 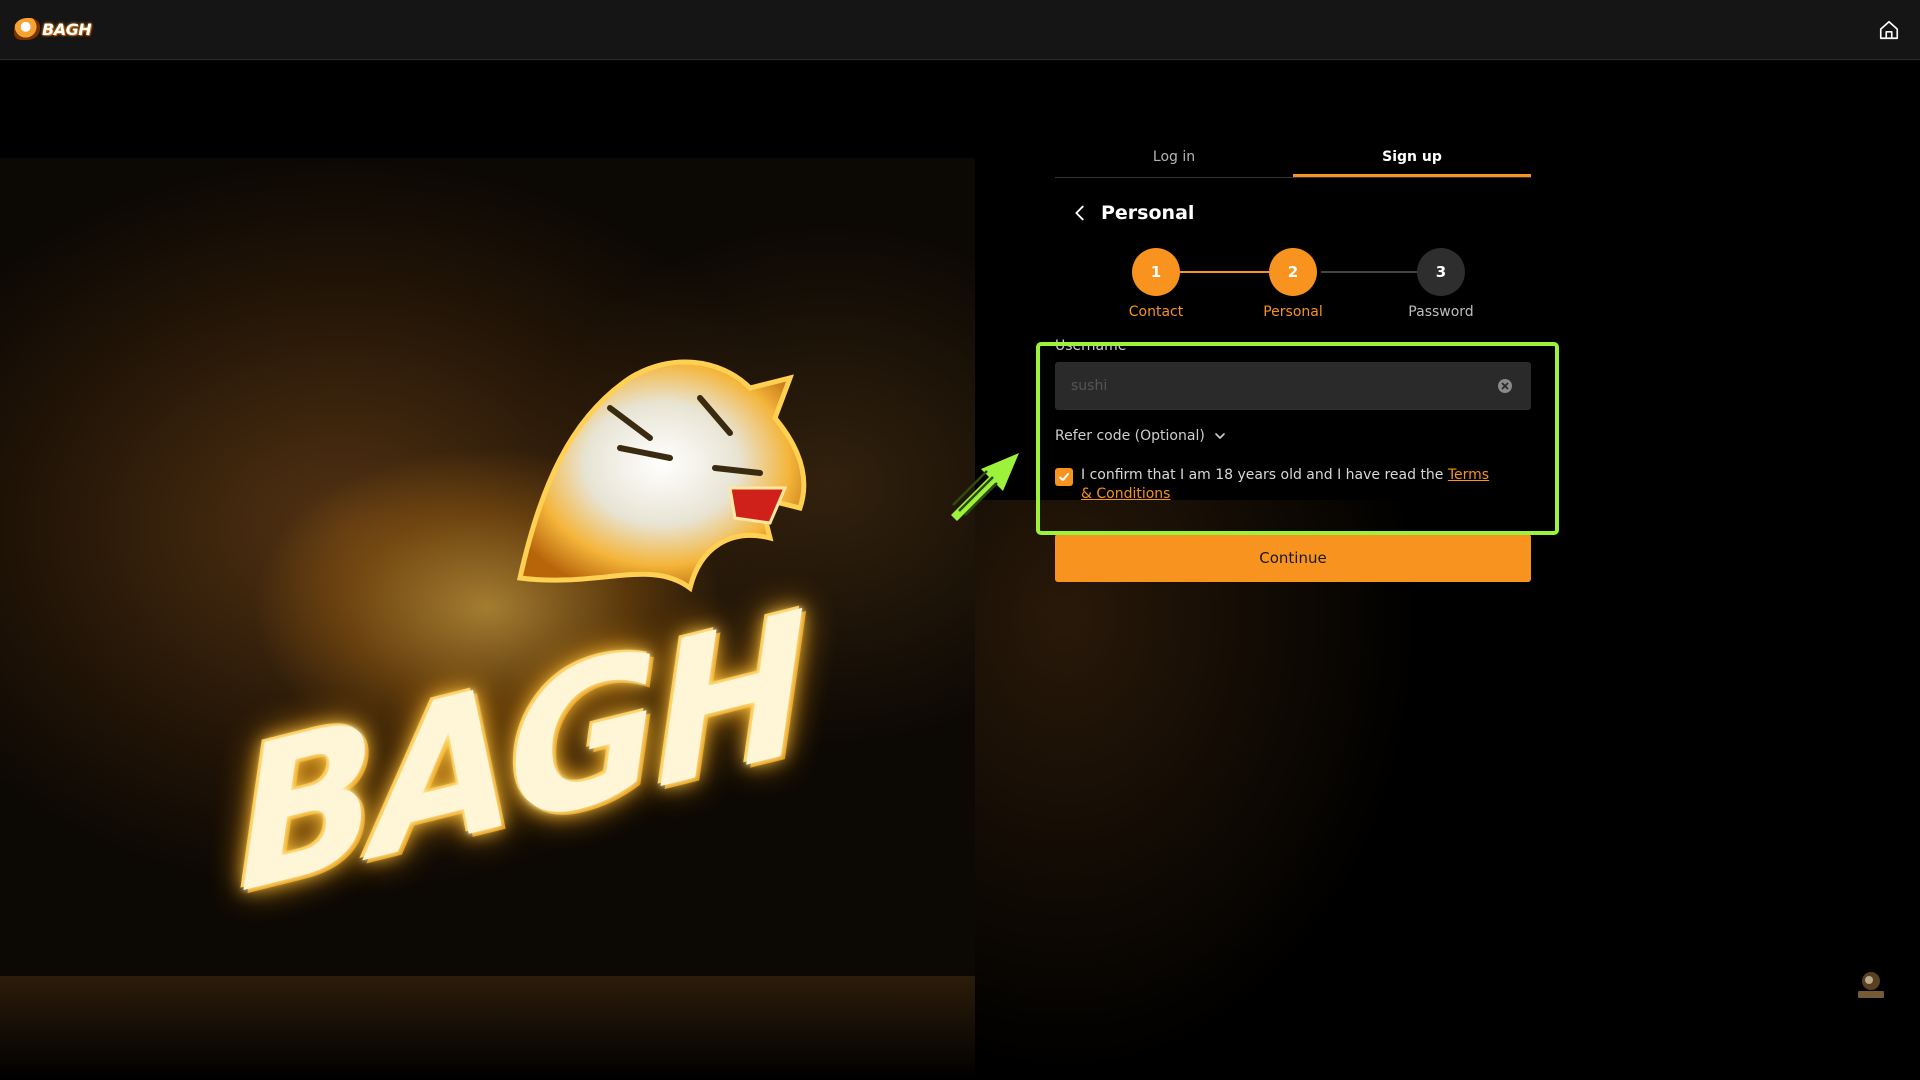 I want to click on check-icon, so click(x=1064, y=477).